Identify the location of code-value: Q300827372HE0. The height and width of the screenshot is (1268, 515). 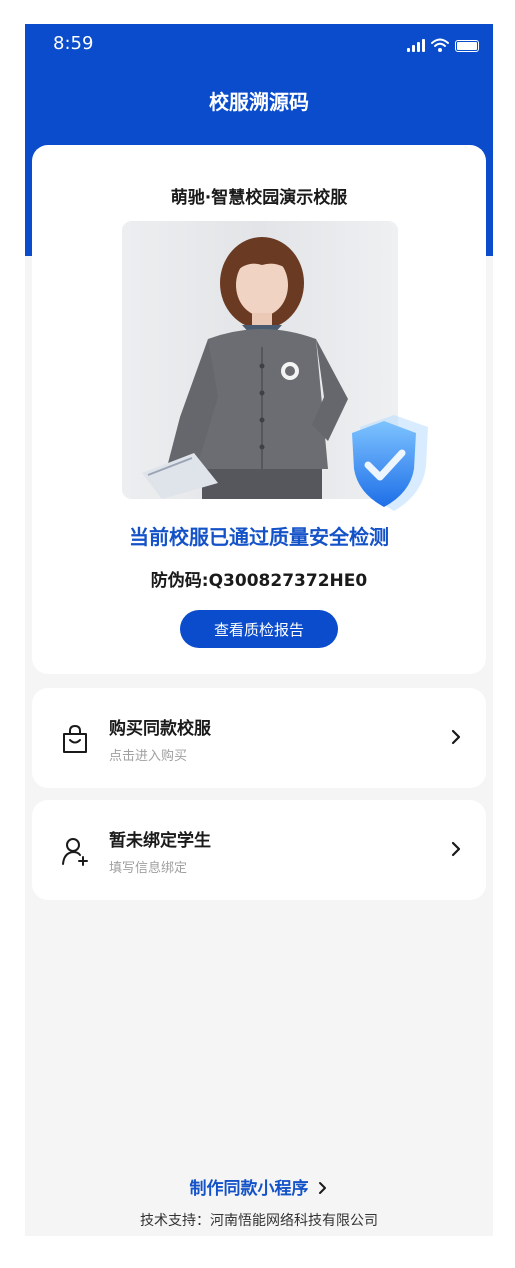
(288, 581).